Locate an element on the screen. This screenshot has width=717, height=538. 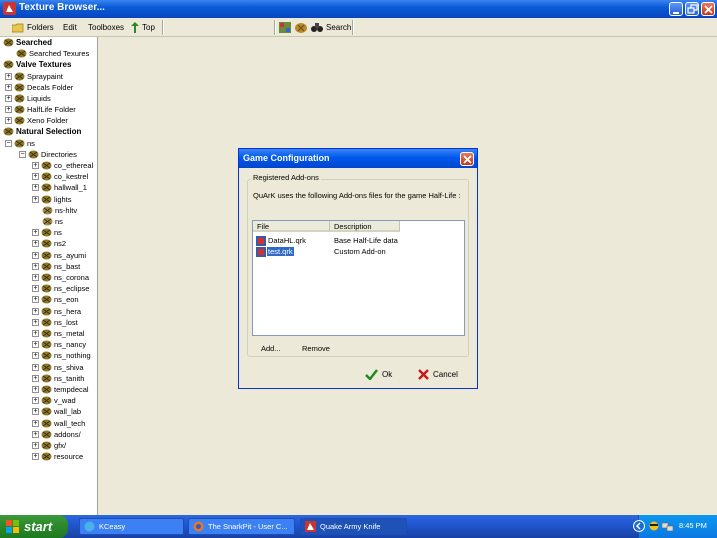
list-item-selected: test.qrk Custom Add-on is located at coordinates (358, 251).